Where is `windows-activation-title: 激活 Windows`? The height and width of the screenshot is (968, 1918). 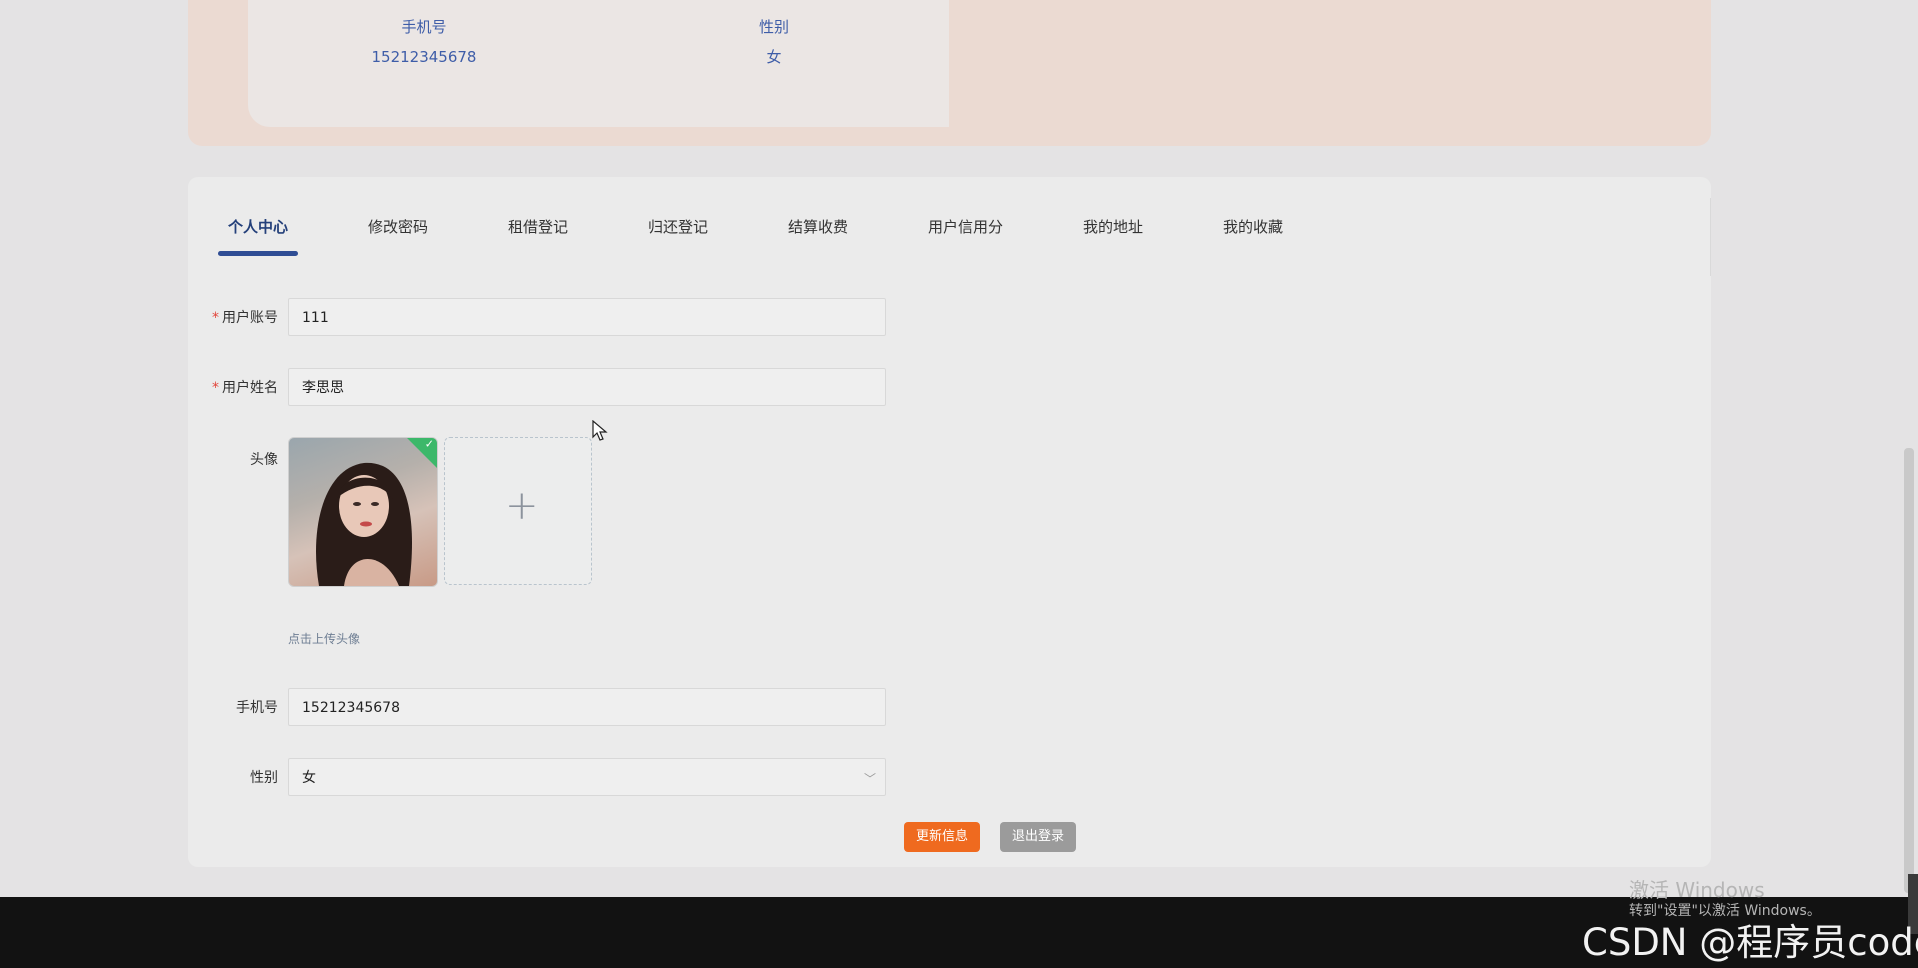
windows-activation-title: 激活 Windows is located at coordinates (1697, 890).